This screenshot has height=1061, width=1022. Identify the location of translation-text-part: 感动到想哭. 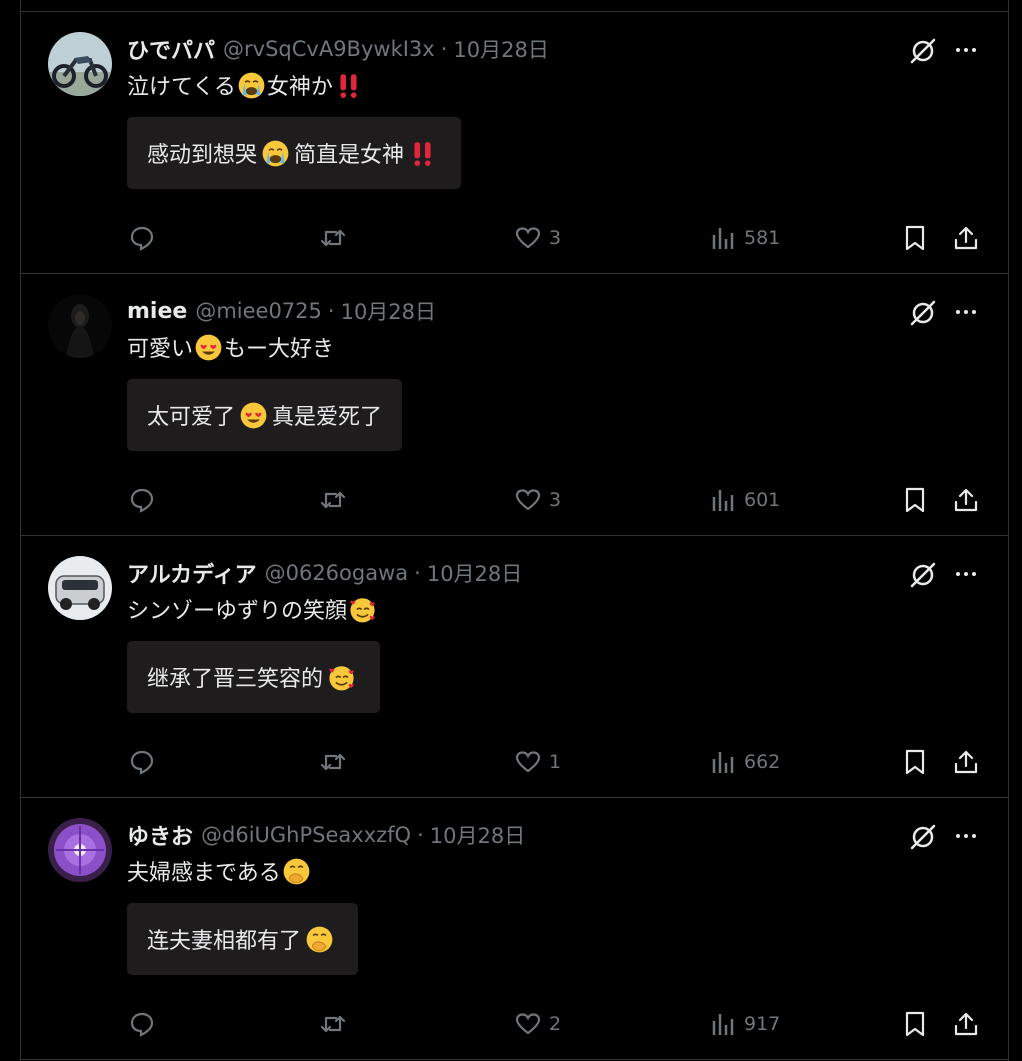
(202, 155).